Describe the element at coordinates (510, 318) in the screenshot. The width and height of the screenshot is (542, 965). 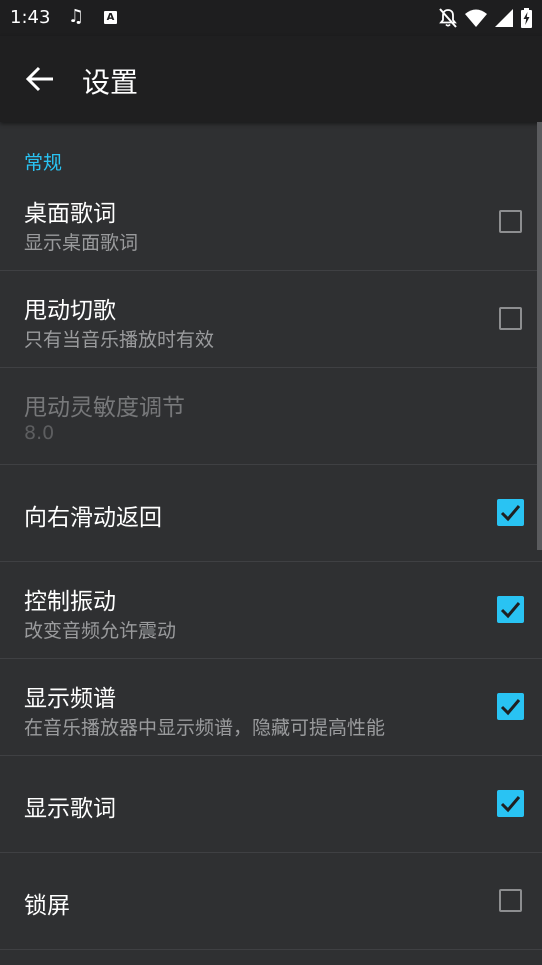
I see `checkbox-shake-switch` at that location.